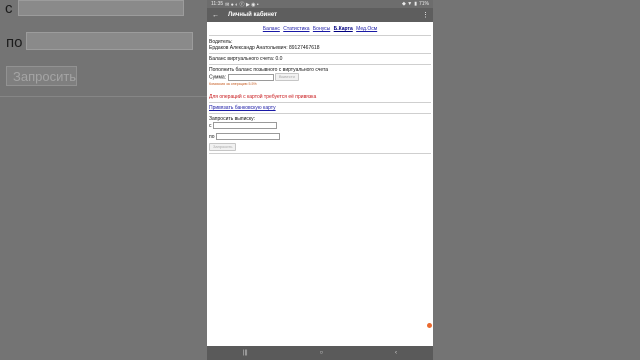 Image resolution: width=640 pixels, height=360 pixels. I want to click on arrow-left-icon: ←, so click(218, 15).